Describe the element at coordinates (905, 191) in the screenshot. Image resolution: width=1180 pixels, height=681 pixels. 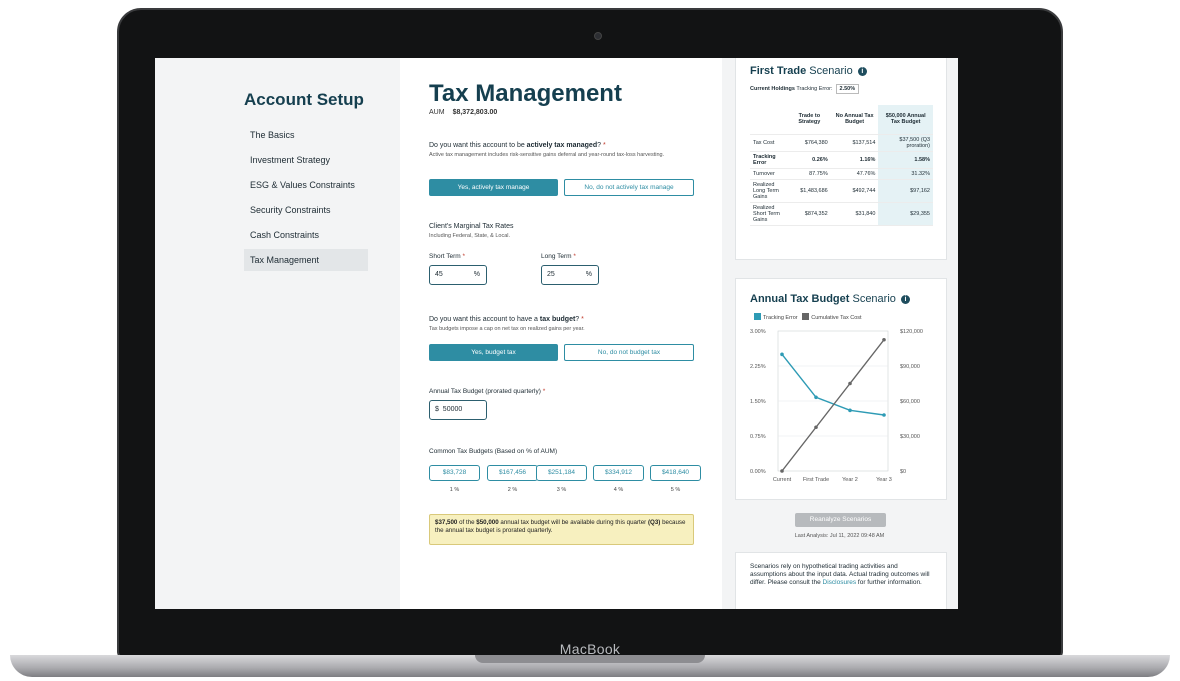
I see `table-cell: $97,162` at that location.